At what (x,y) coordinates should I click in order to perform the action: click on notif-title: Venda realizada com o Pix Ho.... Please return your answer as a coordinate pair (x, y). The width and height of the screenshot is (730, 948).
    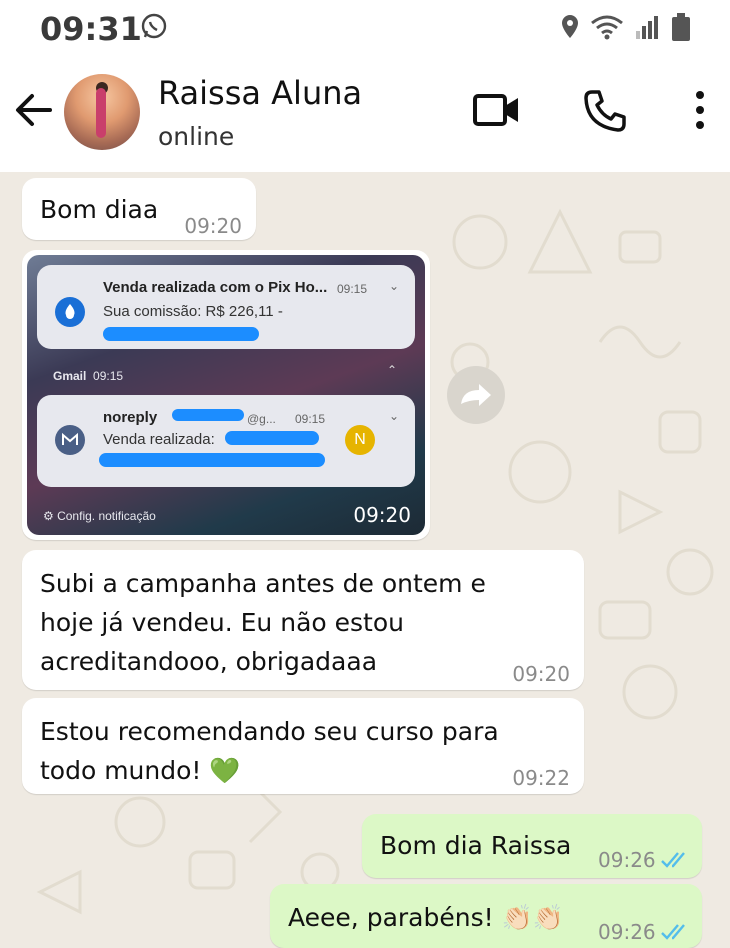
    Looking at the image, I should click on (215, 287).